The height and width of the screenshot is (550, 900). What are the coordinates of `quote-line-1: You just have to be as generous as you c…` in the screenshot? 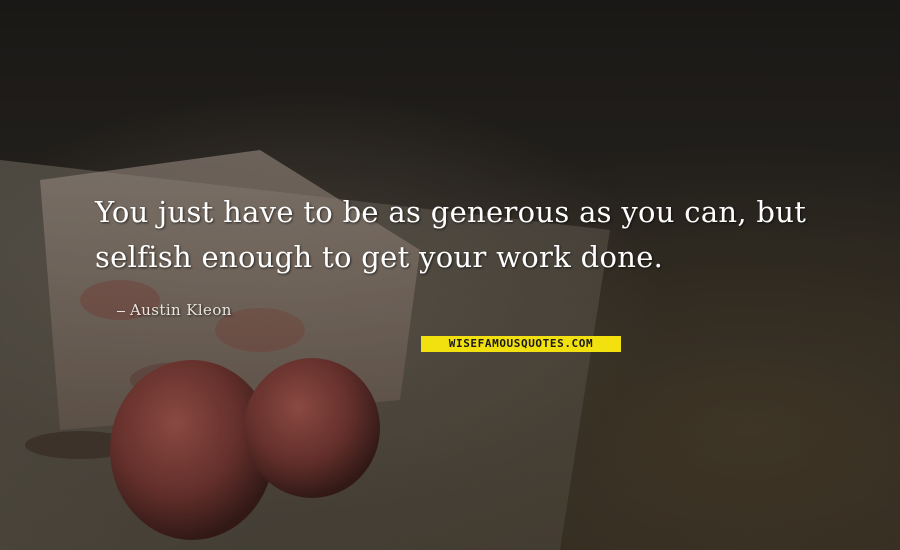 It's located at (451, 212).